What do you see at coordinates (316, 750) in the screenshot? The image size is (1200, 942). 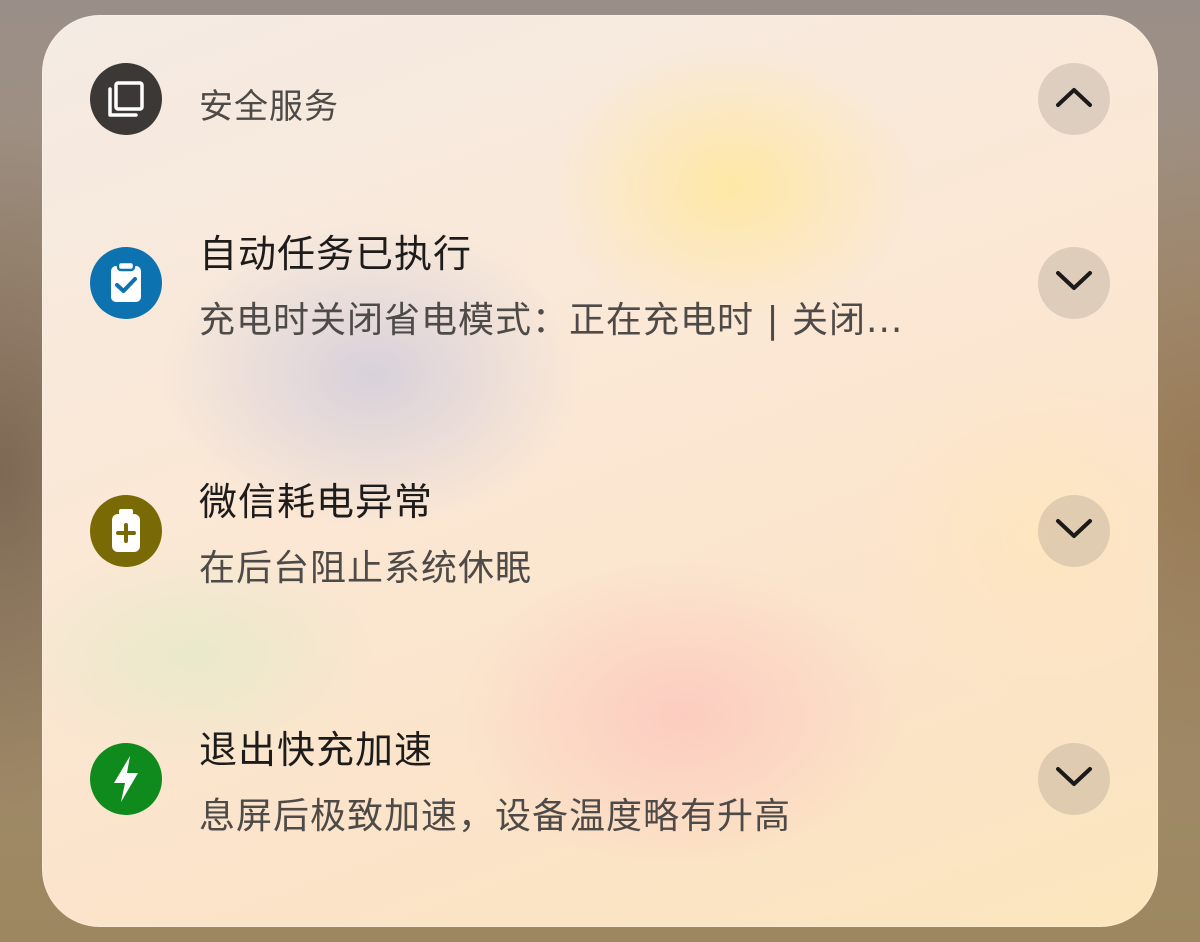 I see `notification-title: 退出快充加速` at bounding box center [316, 750].